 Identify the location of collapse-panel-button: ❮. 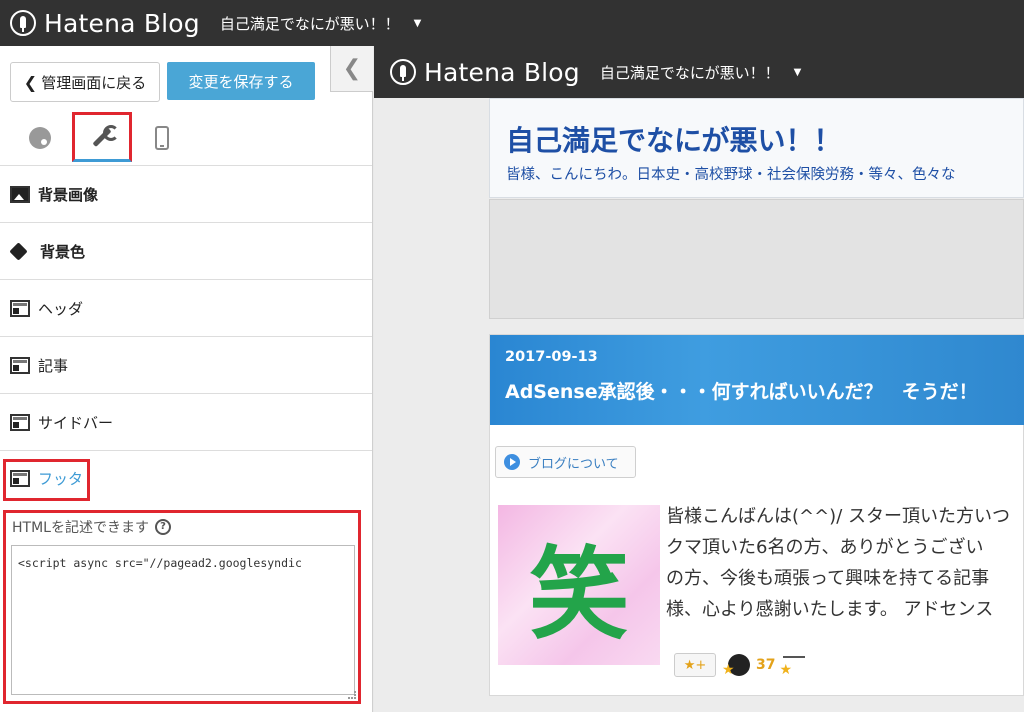
(351, 69).